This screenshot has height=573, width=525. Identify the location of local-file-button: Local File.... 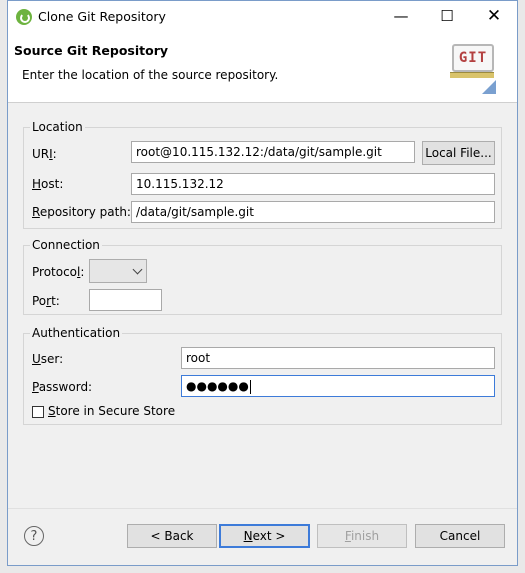
(458, 153).